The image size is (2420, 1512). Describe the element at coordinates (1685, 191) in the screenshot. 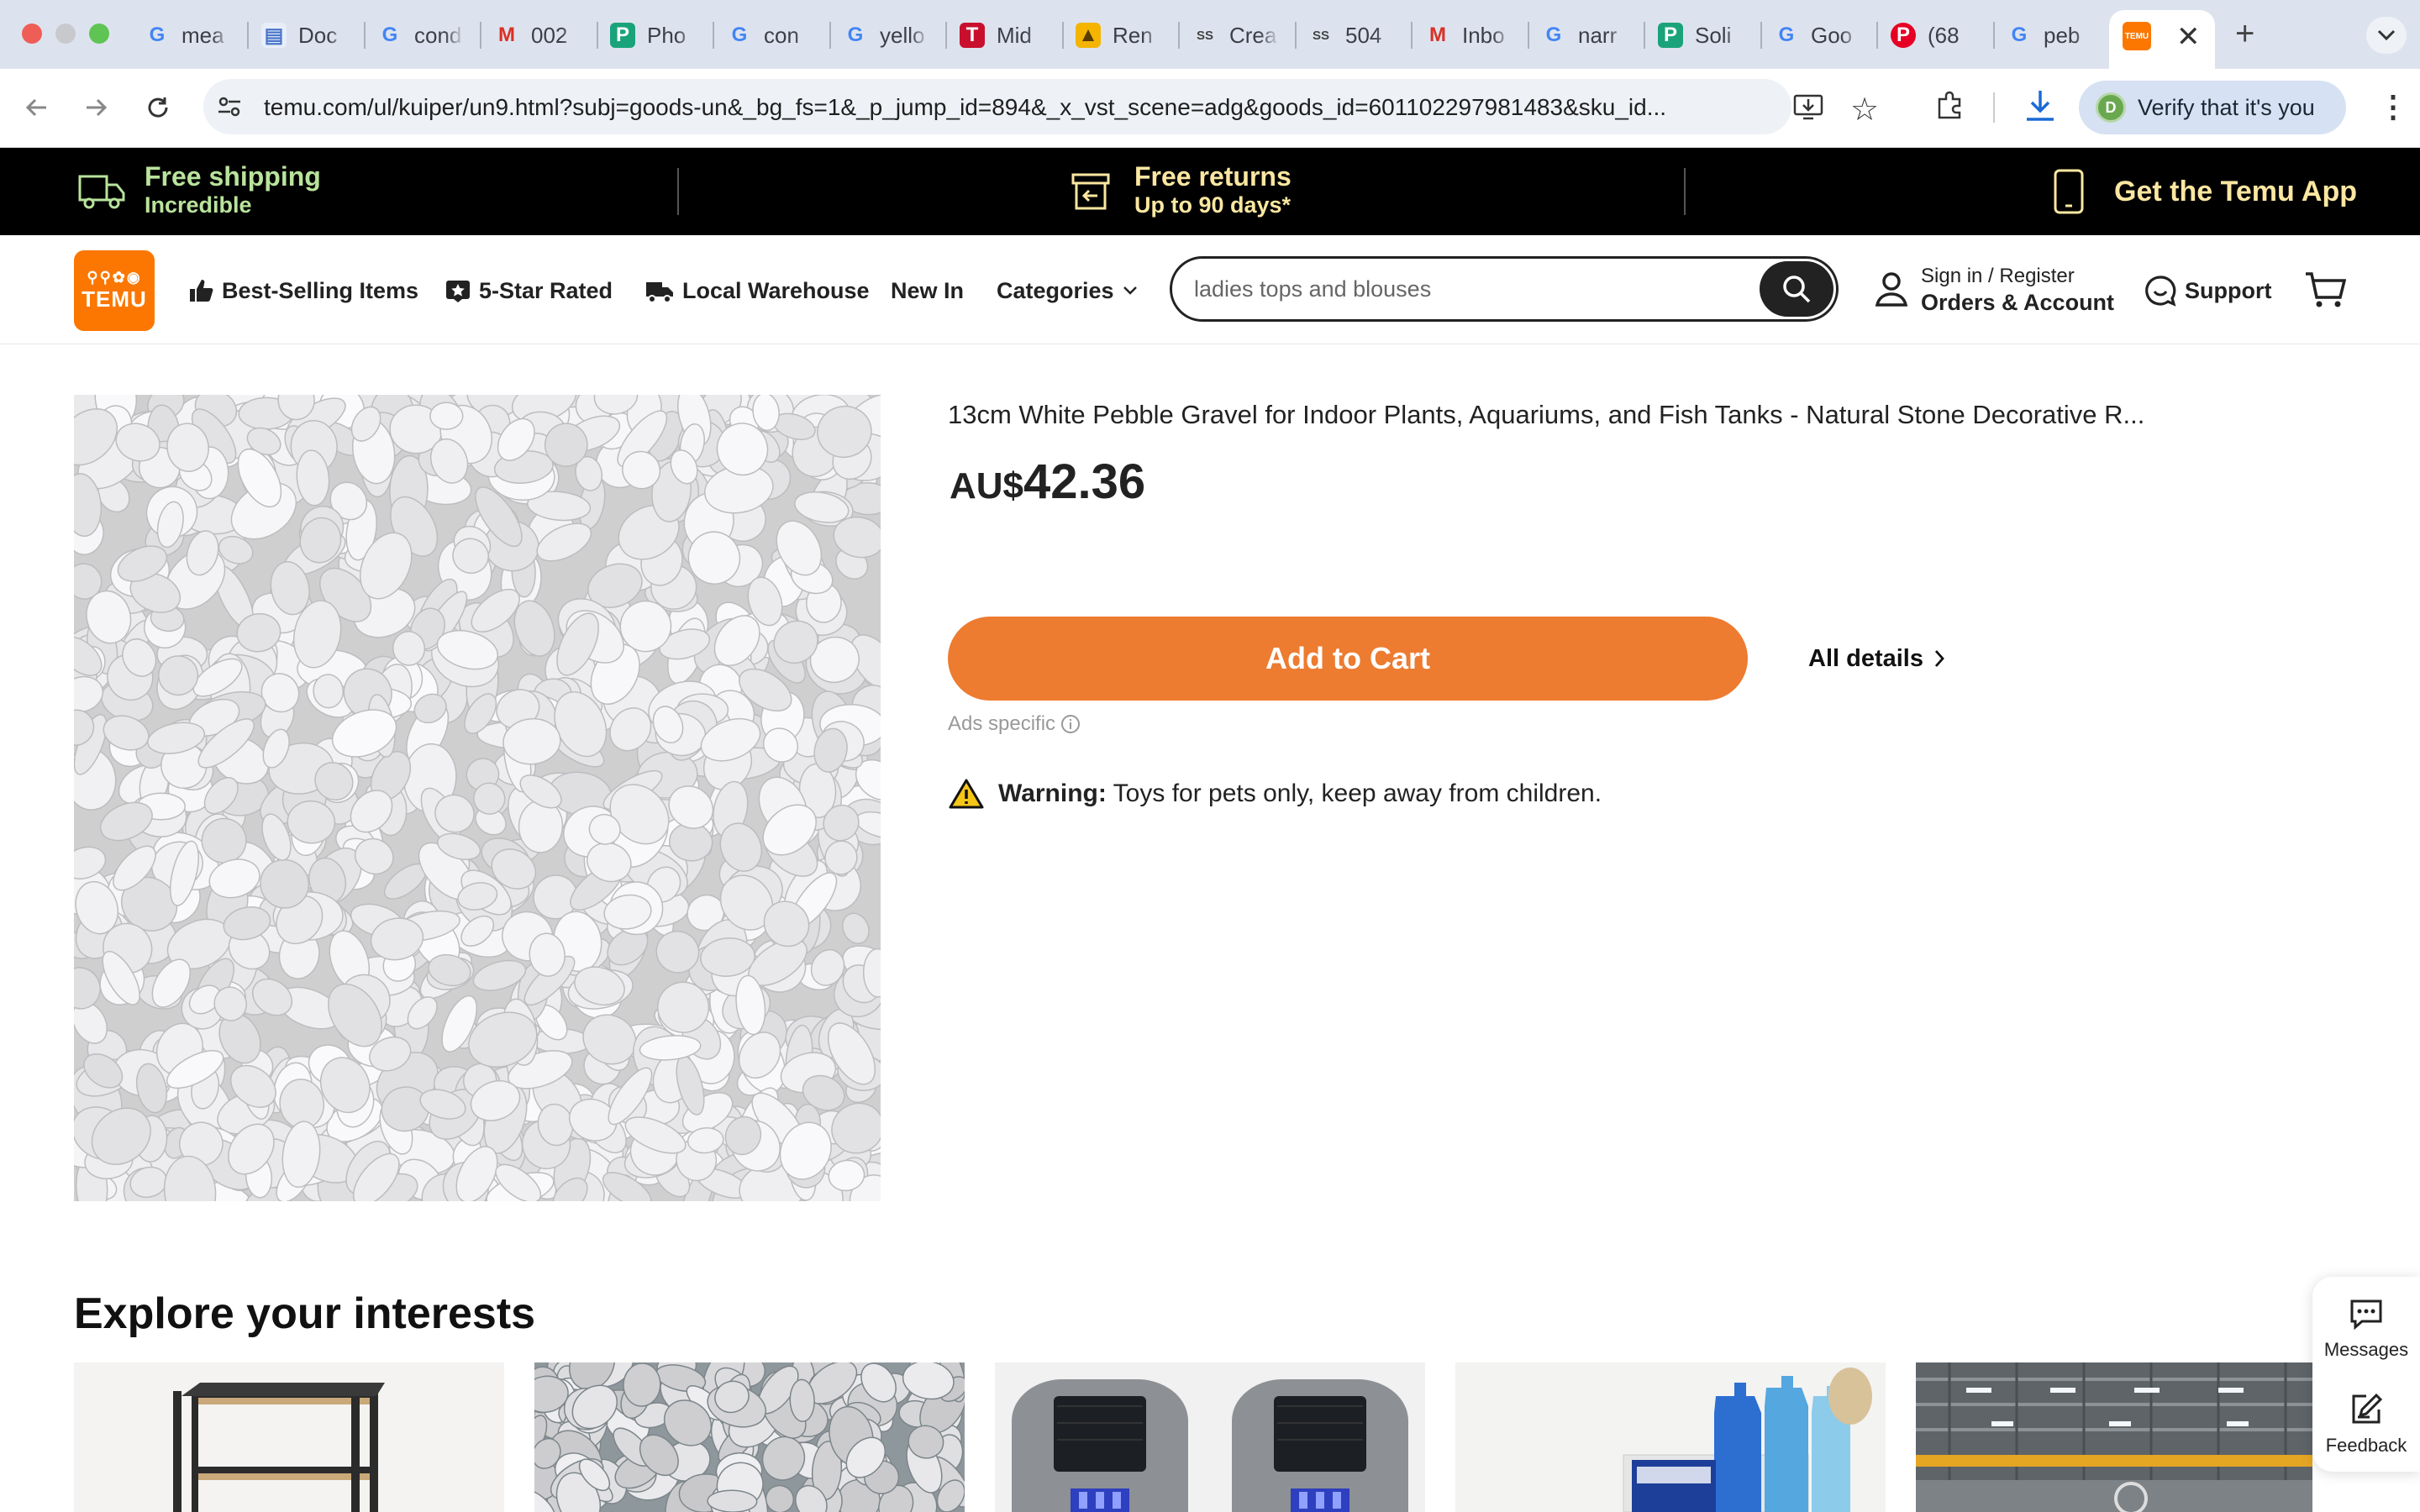

I see `promo-divider` at that location.